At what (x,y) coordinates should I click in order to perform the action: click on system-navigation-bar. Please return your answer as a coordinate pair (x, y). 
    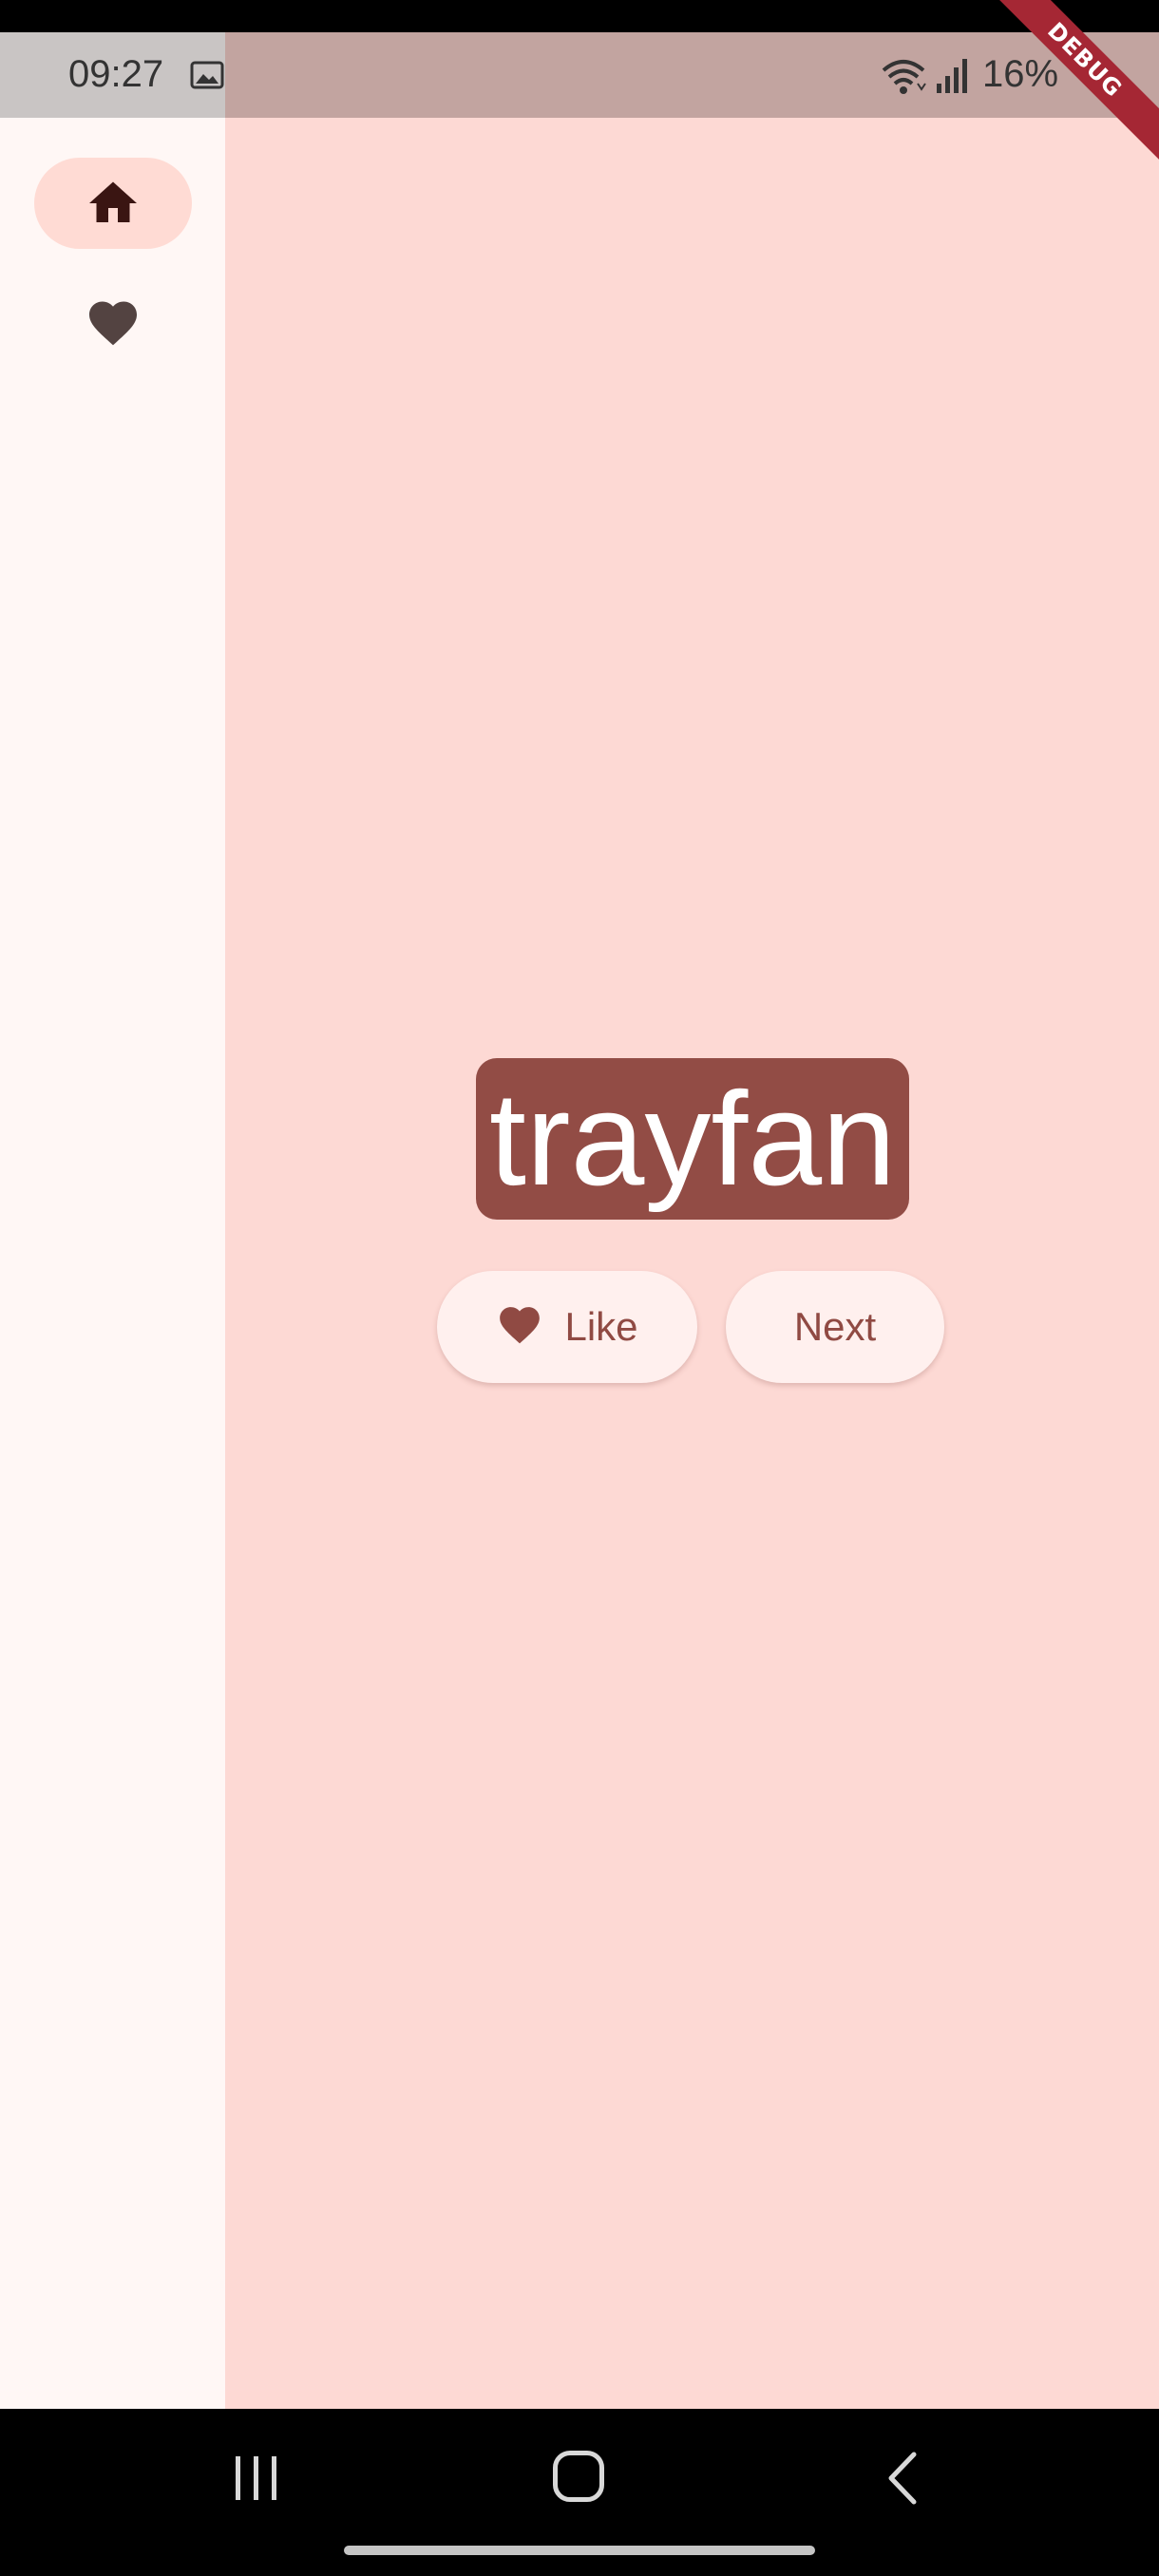
    Looking at the image, I should click on (579, 2492).